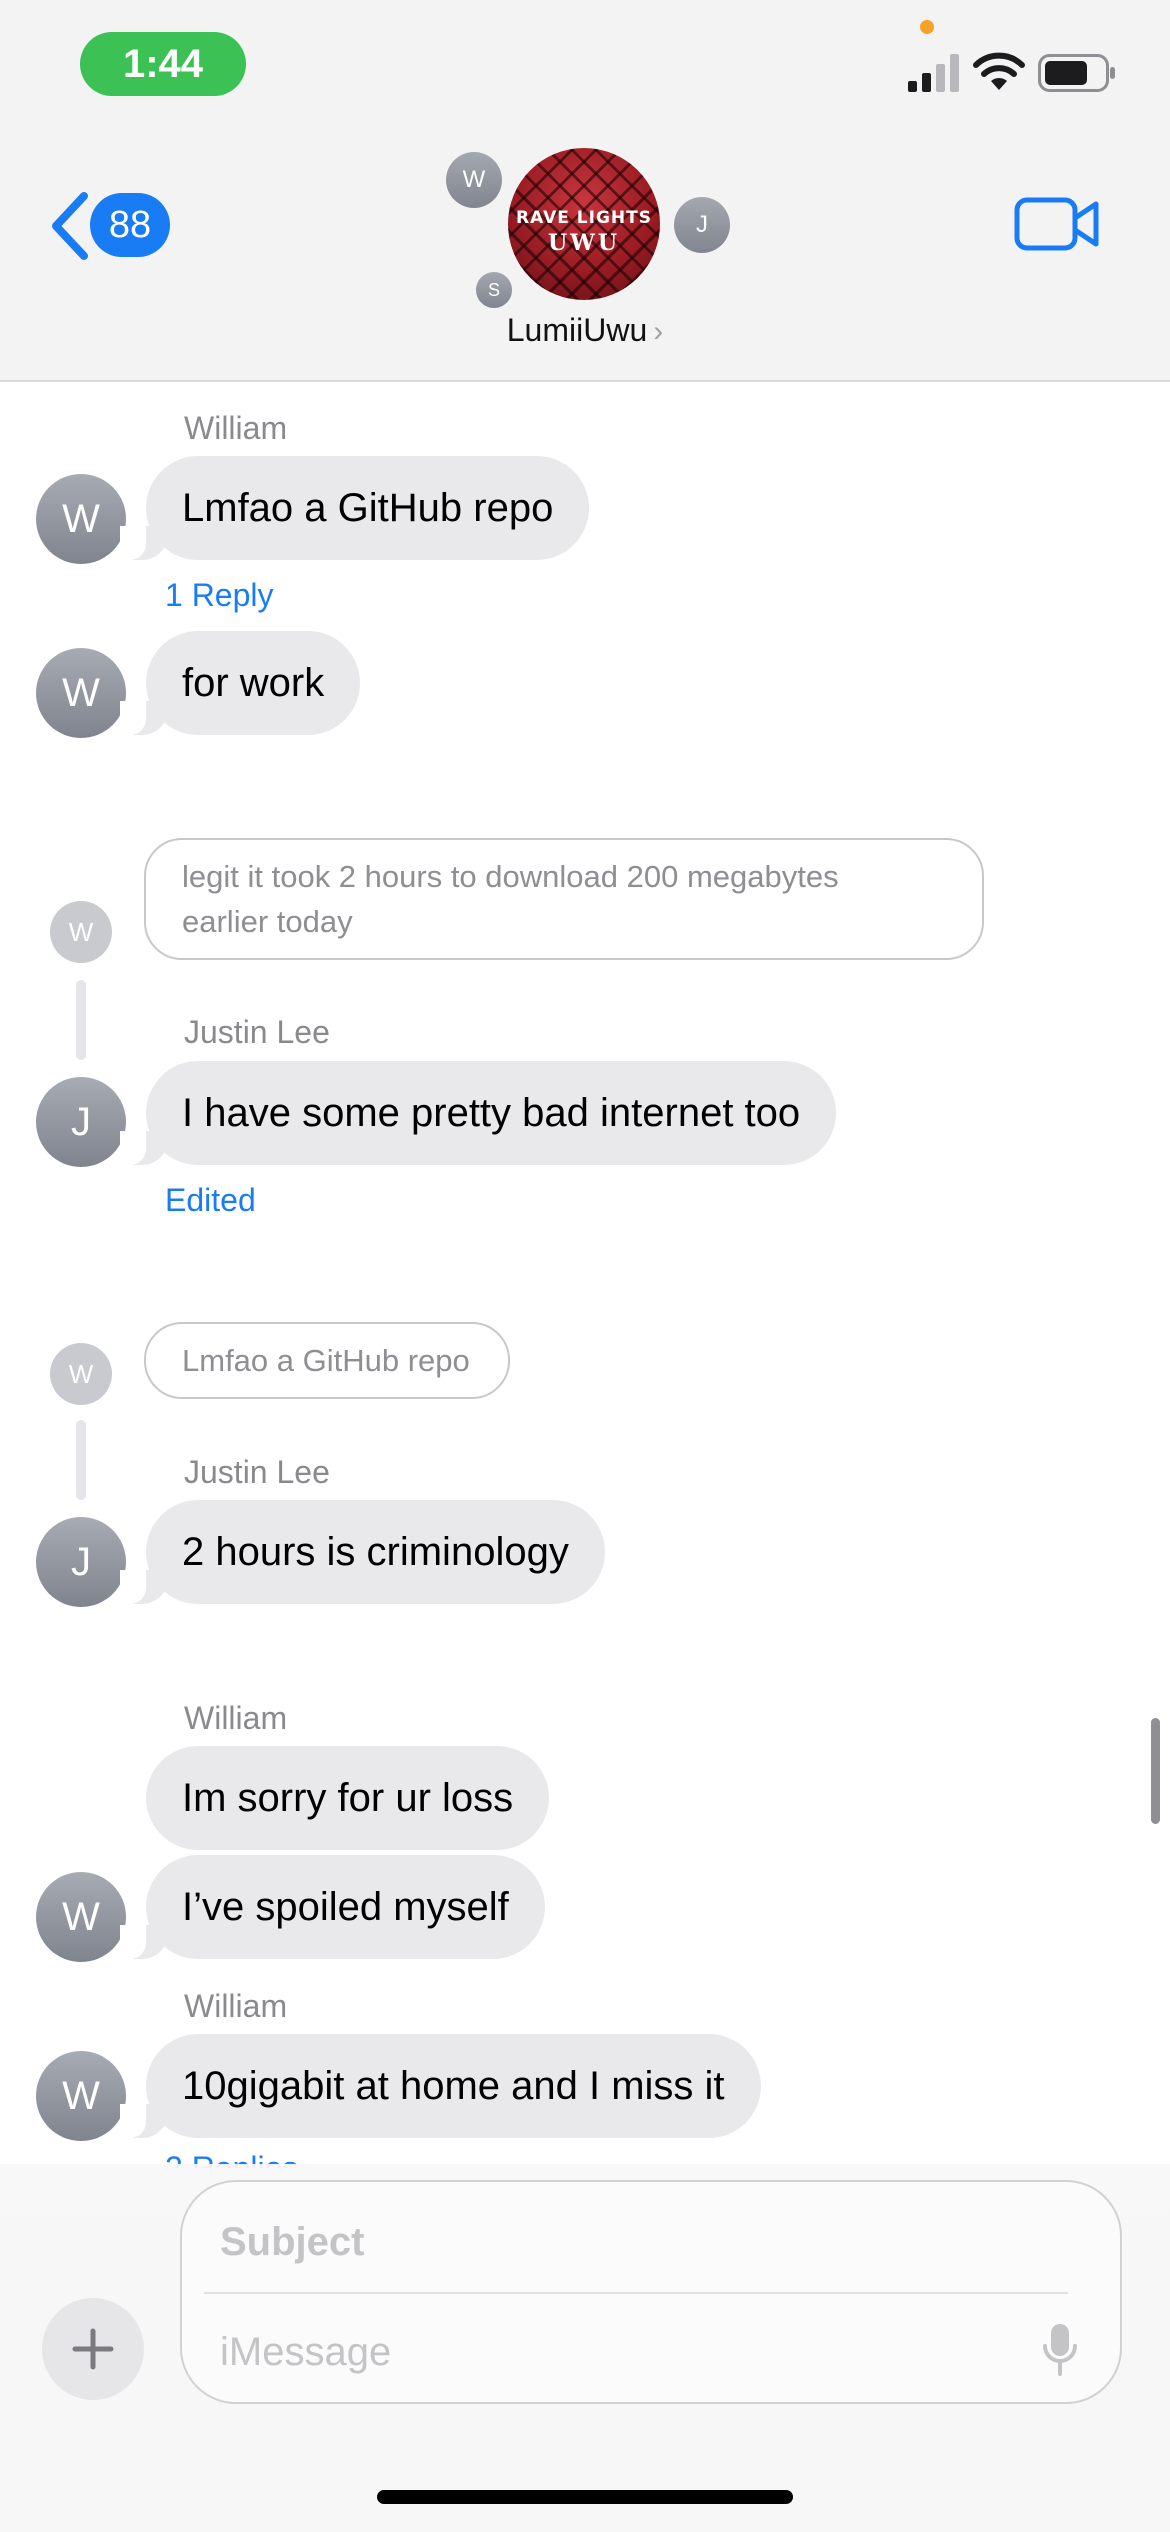  I want to click on quoted-message: Lmfao a GitHub repo, so click(327, 1360).